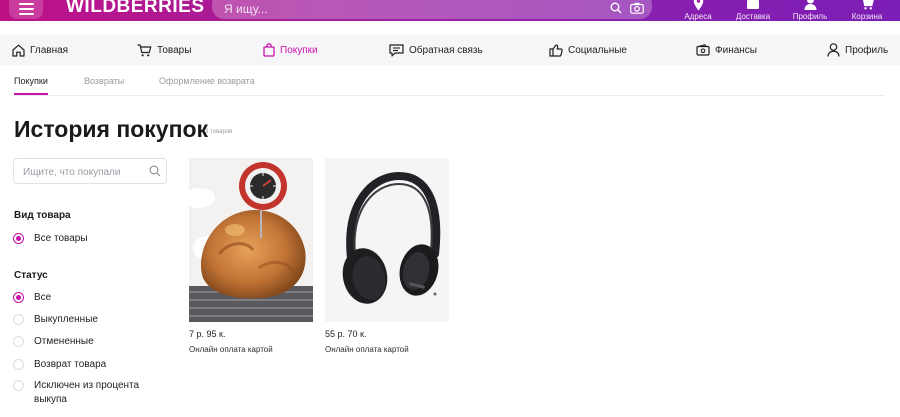 The width and height of the screenshot is (900, 417). I want to click on filter-status-excluded: Исключен из процента выкупа, so click(83, 393).